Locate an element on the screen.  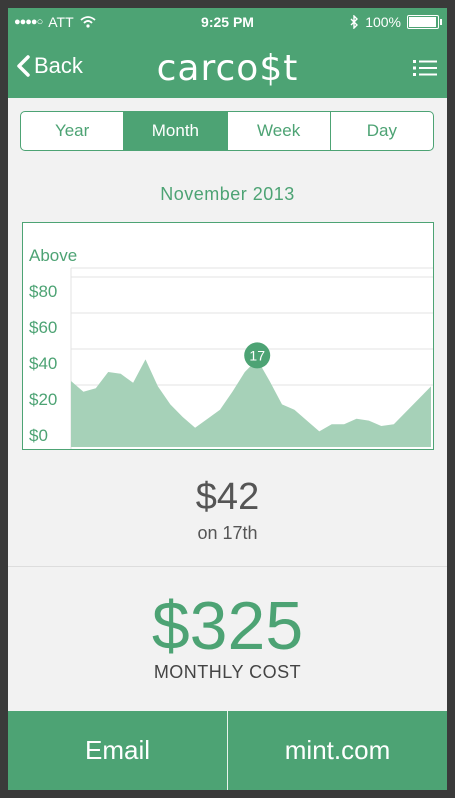
chart-note: Above is located at coordinates (53, 255).